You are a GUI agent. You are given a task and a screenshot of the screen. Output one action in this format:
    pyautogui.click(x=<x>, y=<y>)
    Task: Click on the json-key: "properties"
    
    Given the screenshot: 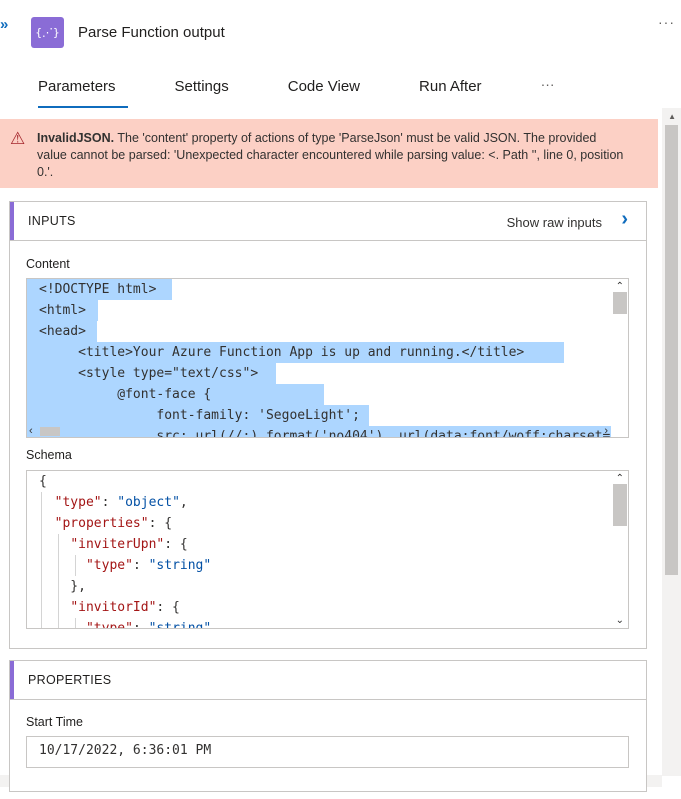 What is the action you would take?
    pyautogui.click(x=101, y=523)
    